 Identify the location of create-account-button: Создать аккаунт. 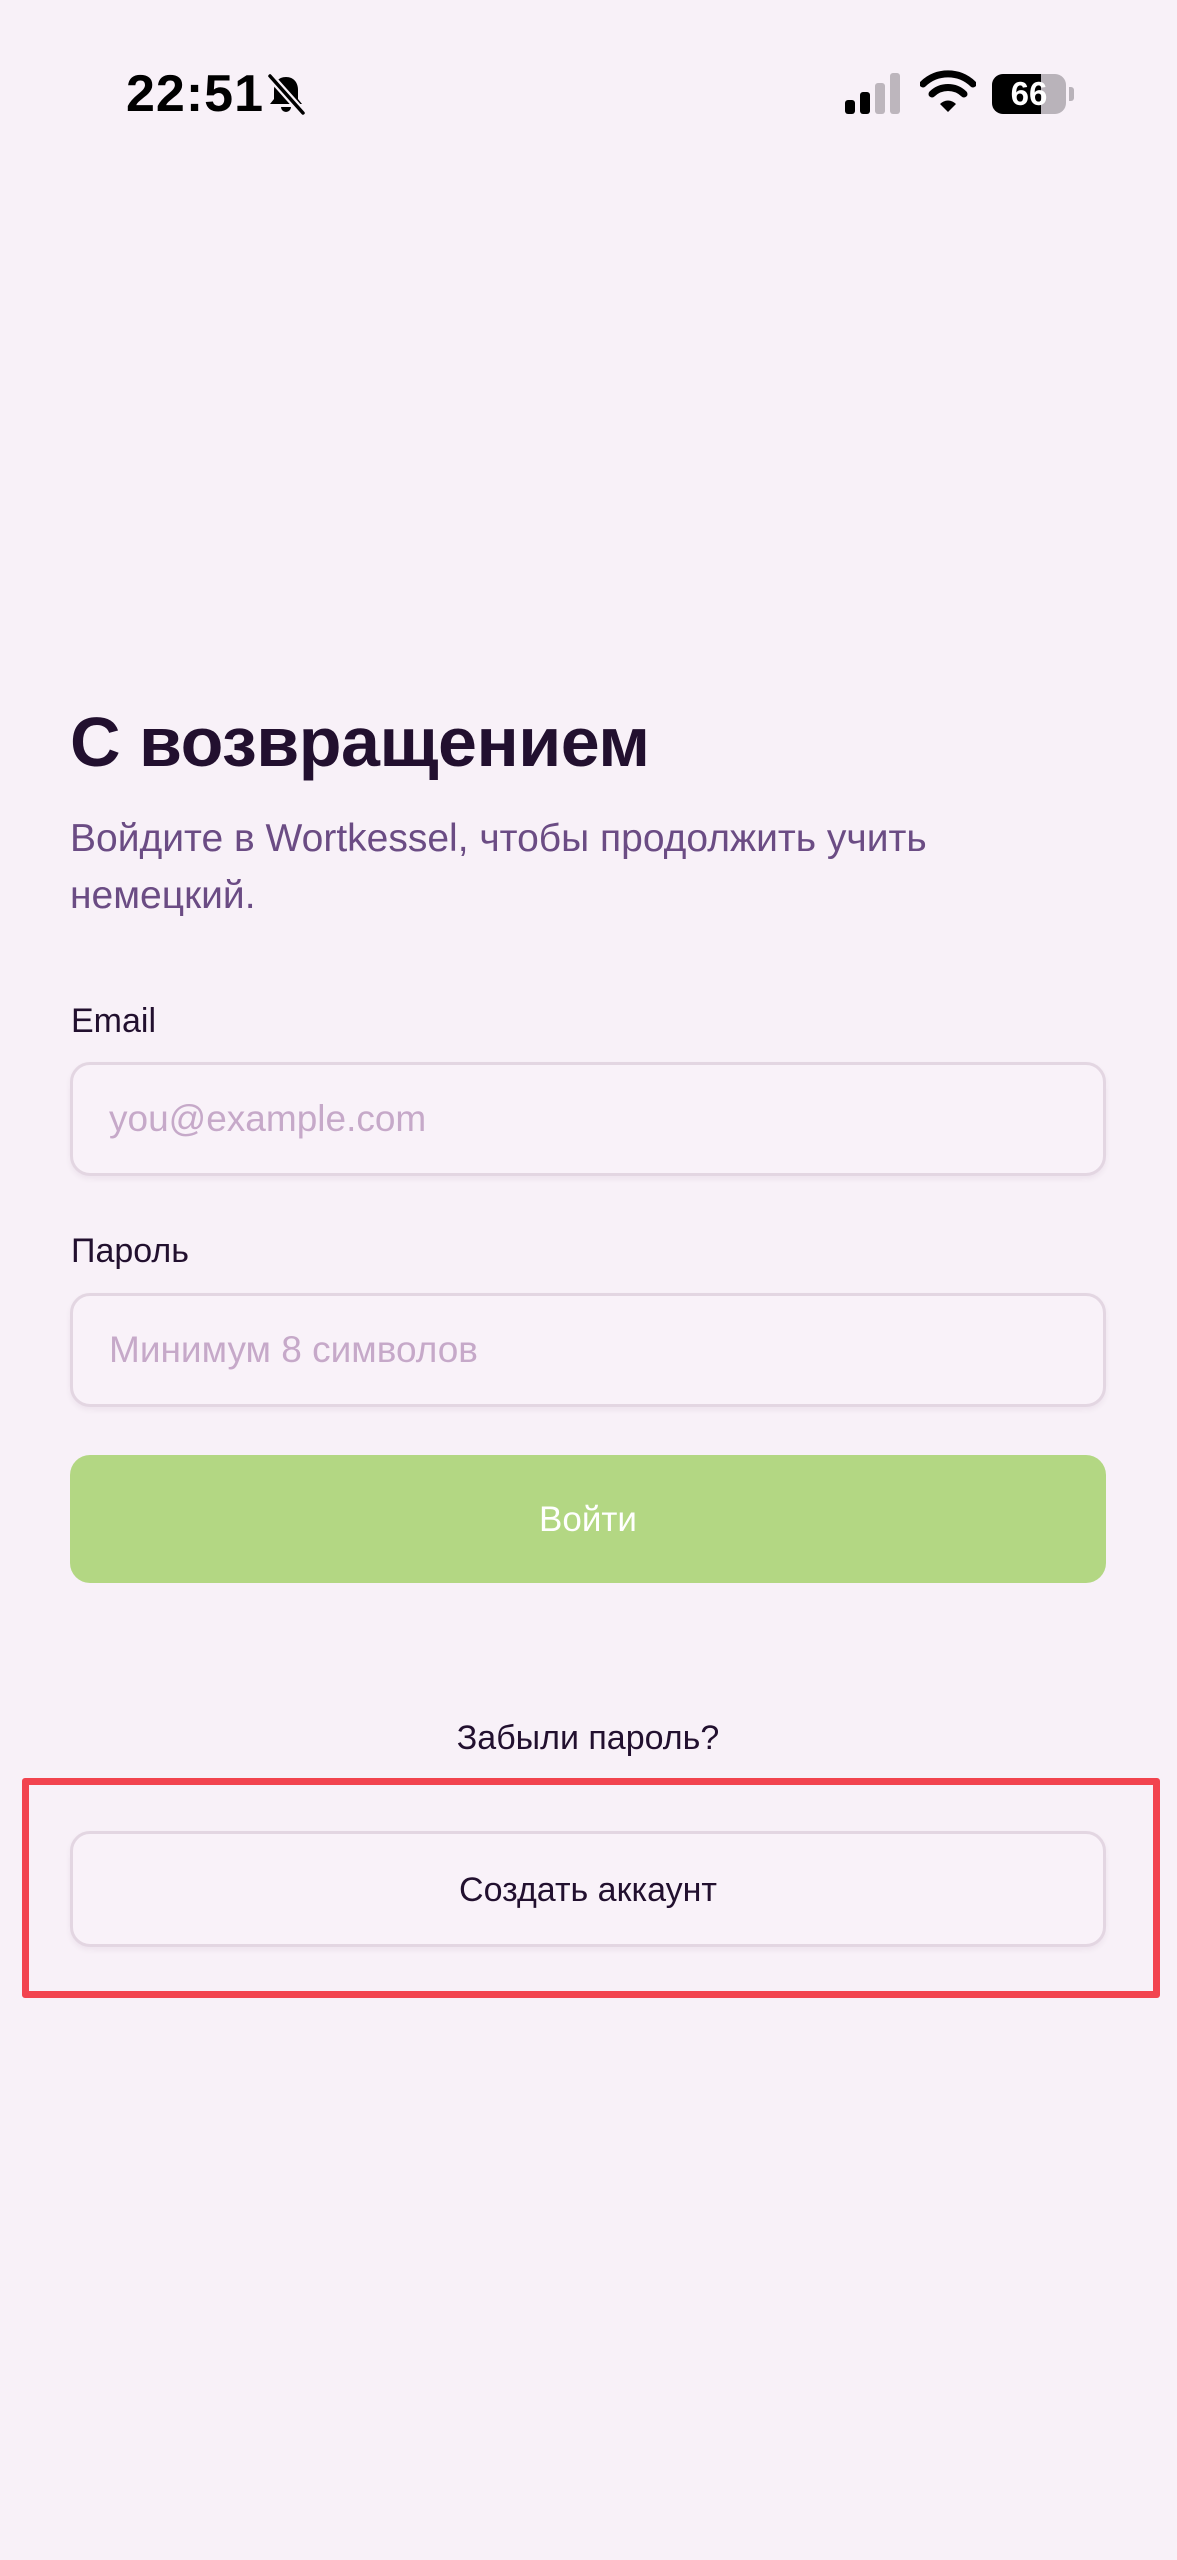
(588, 1889).